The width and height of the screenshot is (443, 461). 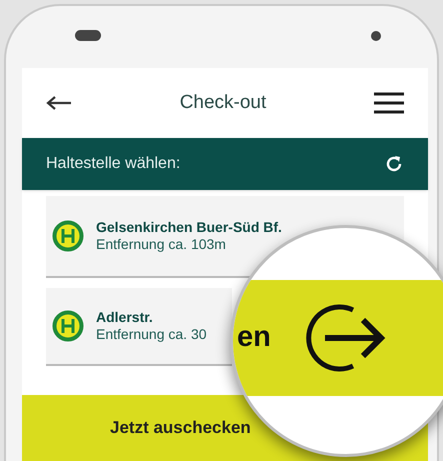 I want to click on stop-distance: Entfernung ca. 30, so click(x=151, y=335).